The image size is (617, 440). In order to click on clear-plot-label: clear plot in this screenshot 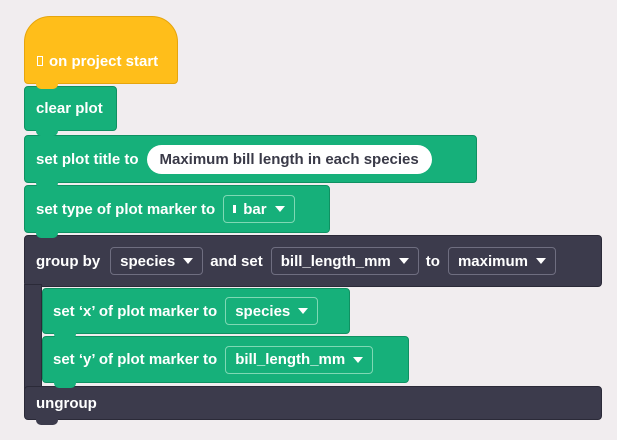, I will do `click(69, 108)`.